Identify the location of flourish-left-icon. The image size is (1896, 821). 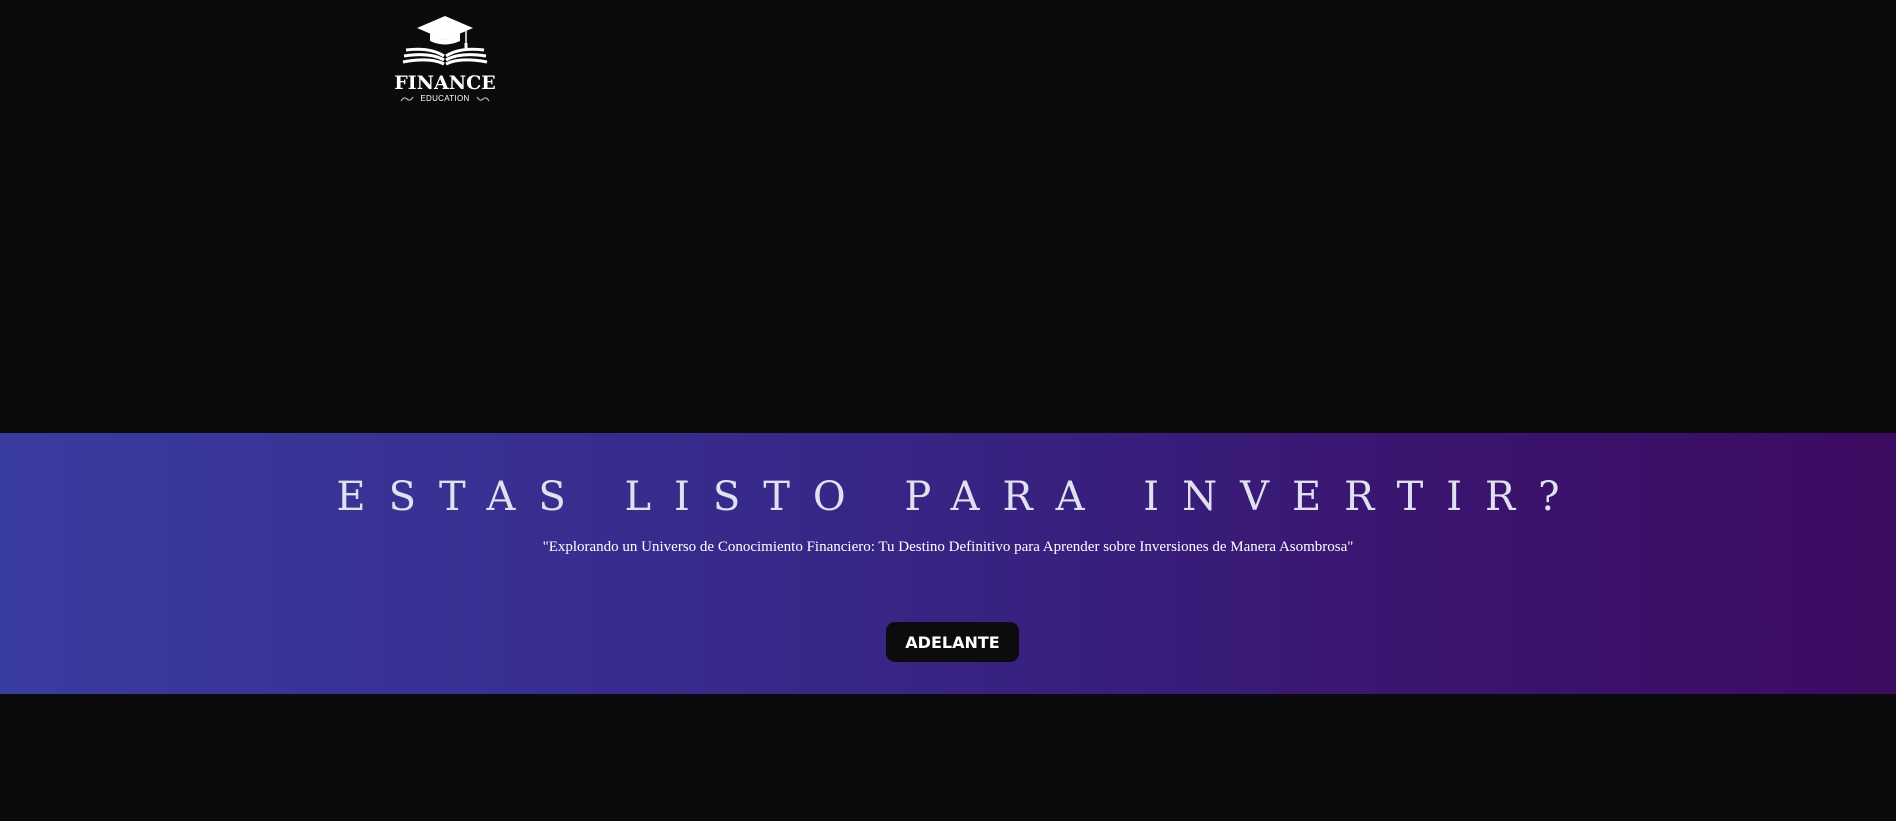
(407, 98).